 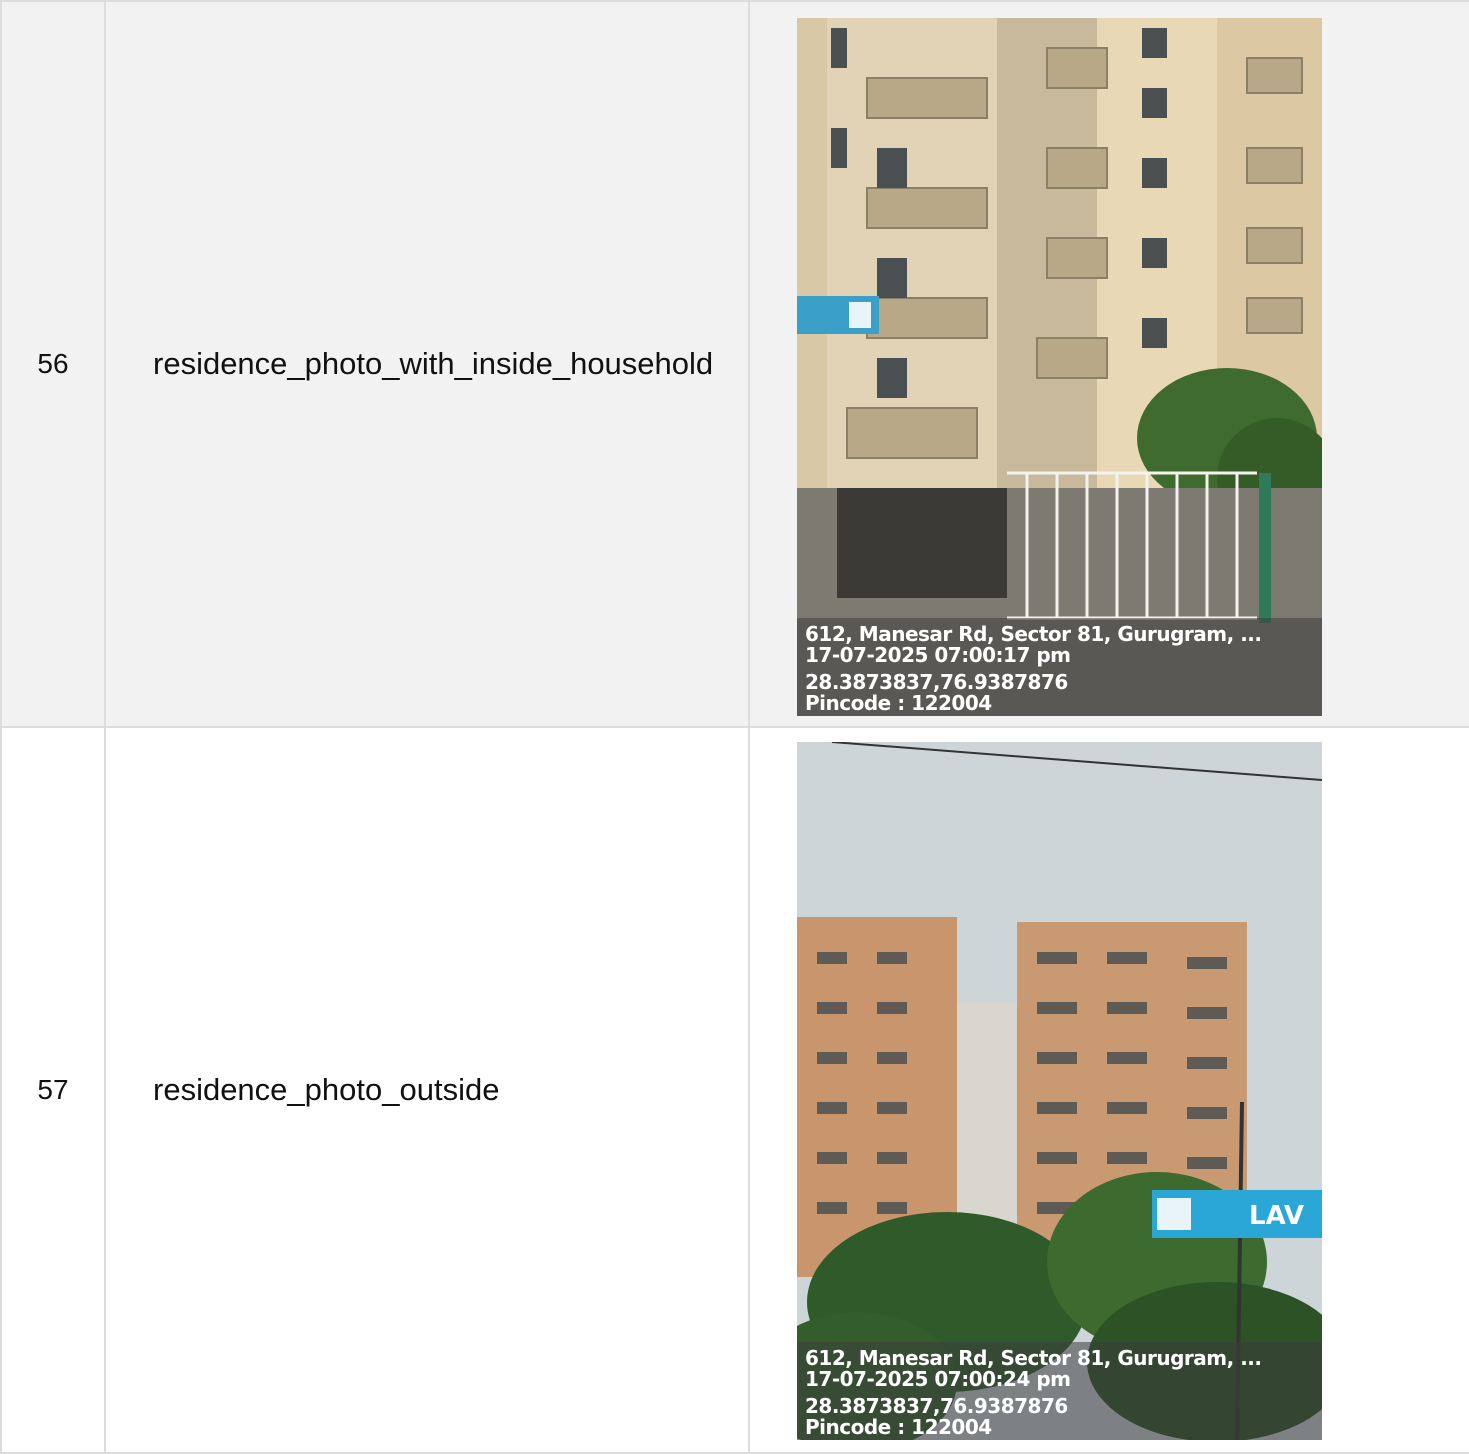 What do you see at coordinates (1276, 1216) in the screenshot?
I see `signage-text: LAV` at bounding box center [1276, 1216].